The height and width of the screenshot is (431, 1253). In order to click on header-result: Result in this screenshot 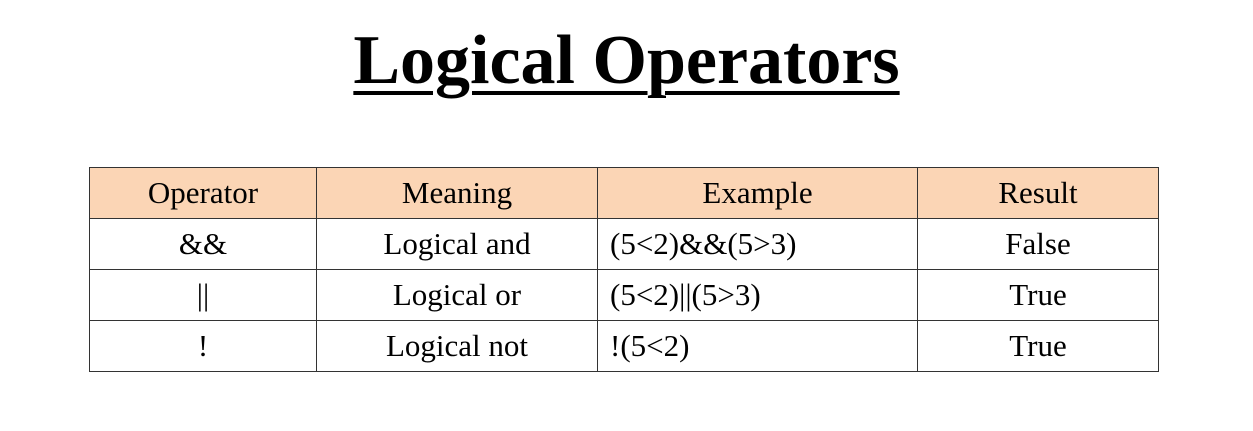, I will do `click(1038, 193)`.